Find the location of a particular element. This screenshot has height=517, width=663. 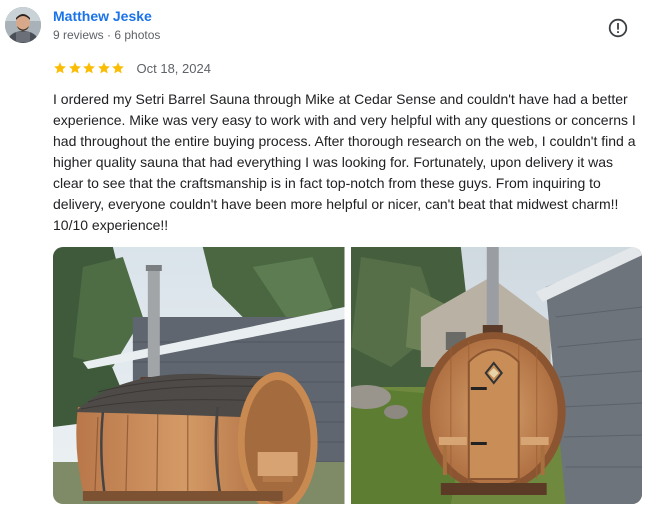

alert-circle-icon is located at coordinates (618, 28).